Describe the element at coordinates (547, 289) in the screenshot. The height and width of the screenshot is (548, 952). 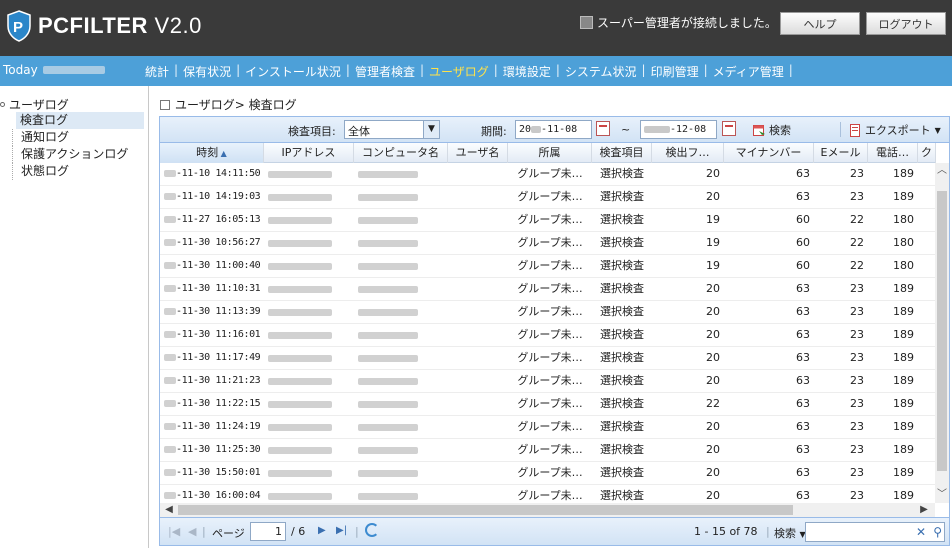
I see `table-row: -11-30 11:10:31 グループ未… 選択検査 20 63 23 189` at that location.